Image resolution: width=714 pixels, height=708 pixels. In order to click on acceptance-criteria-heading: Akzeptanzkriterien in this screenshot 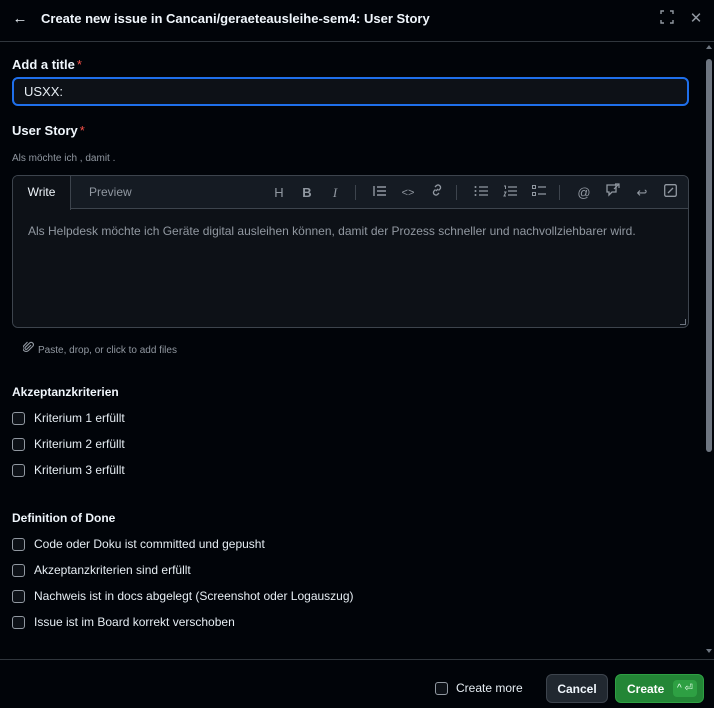, I will do `click(65, 392)`.